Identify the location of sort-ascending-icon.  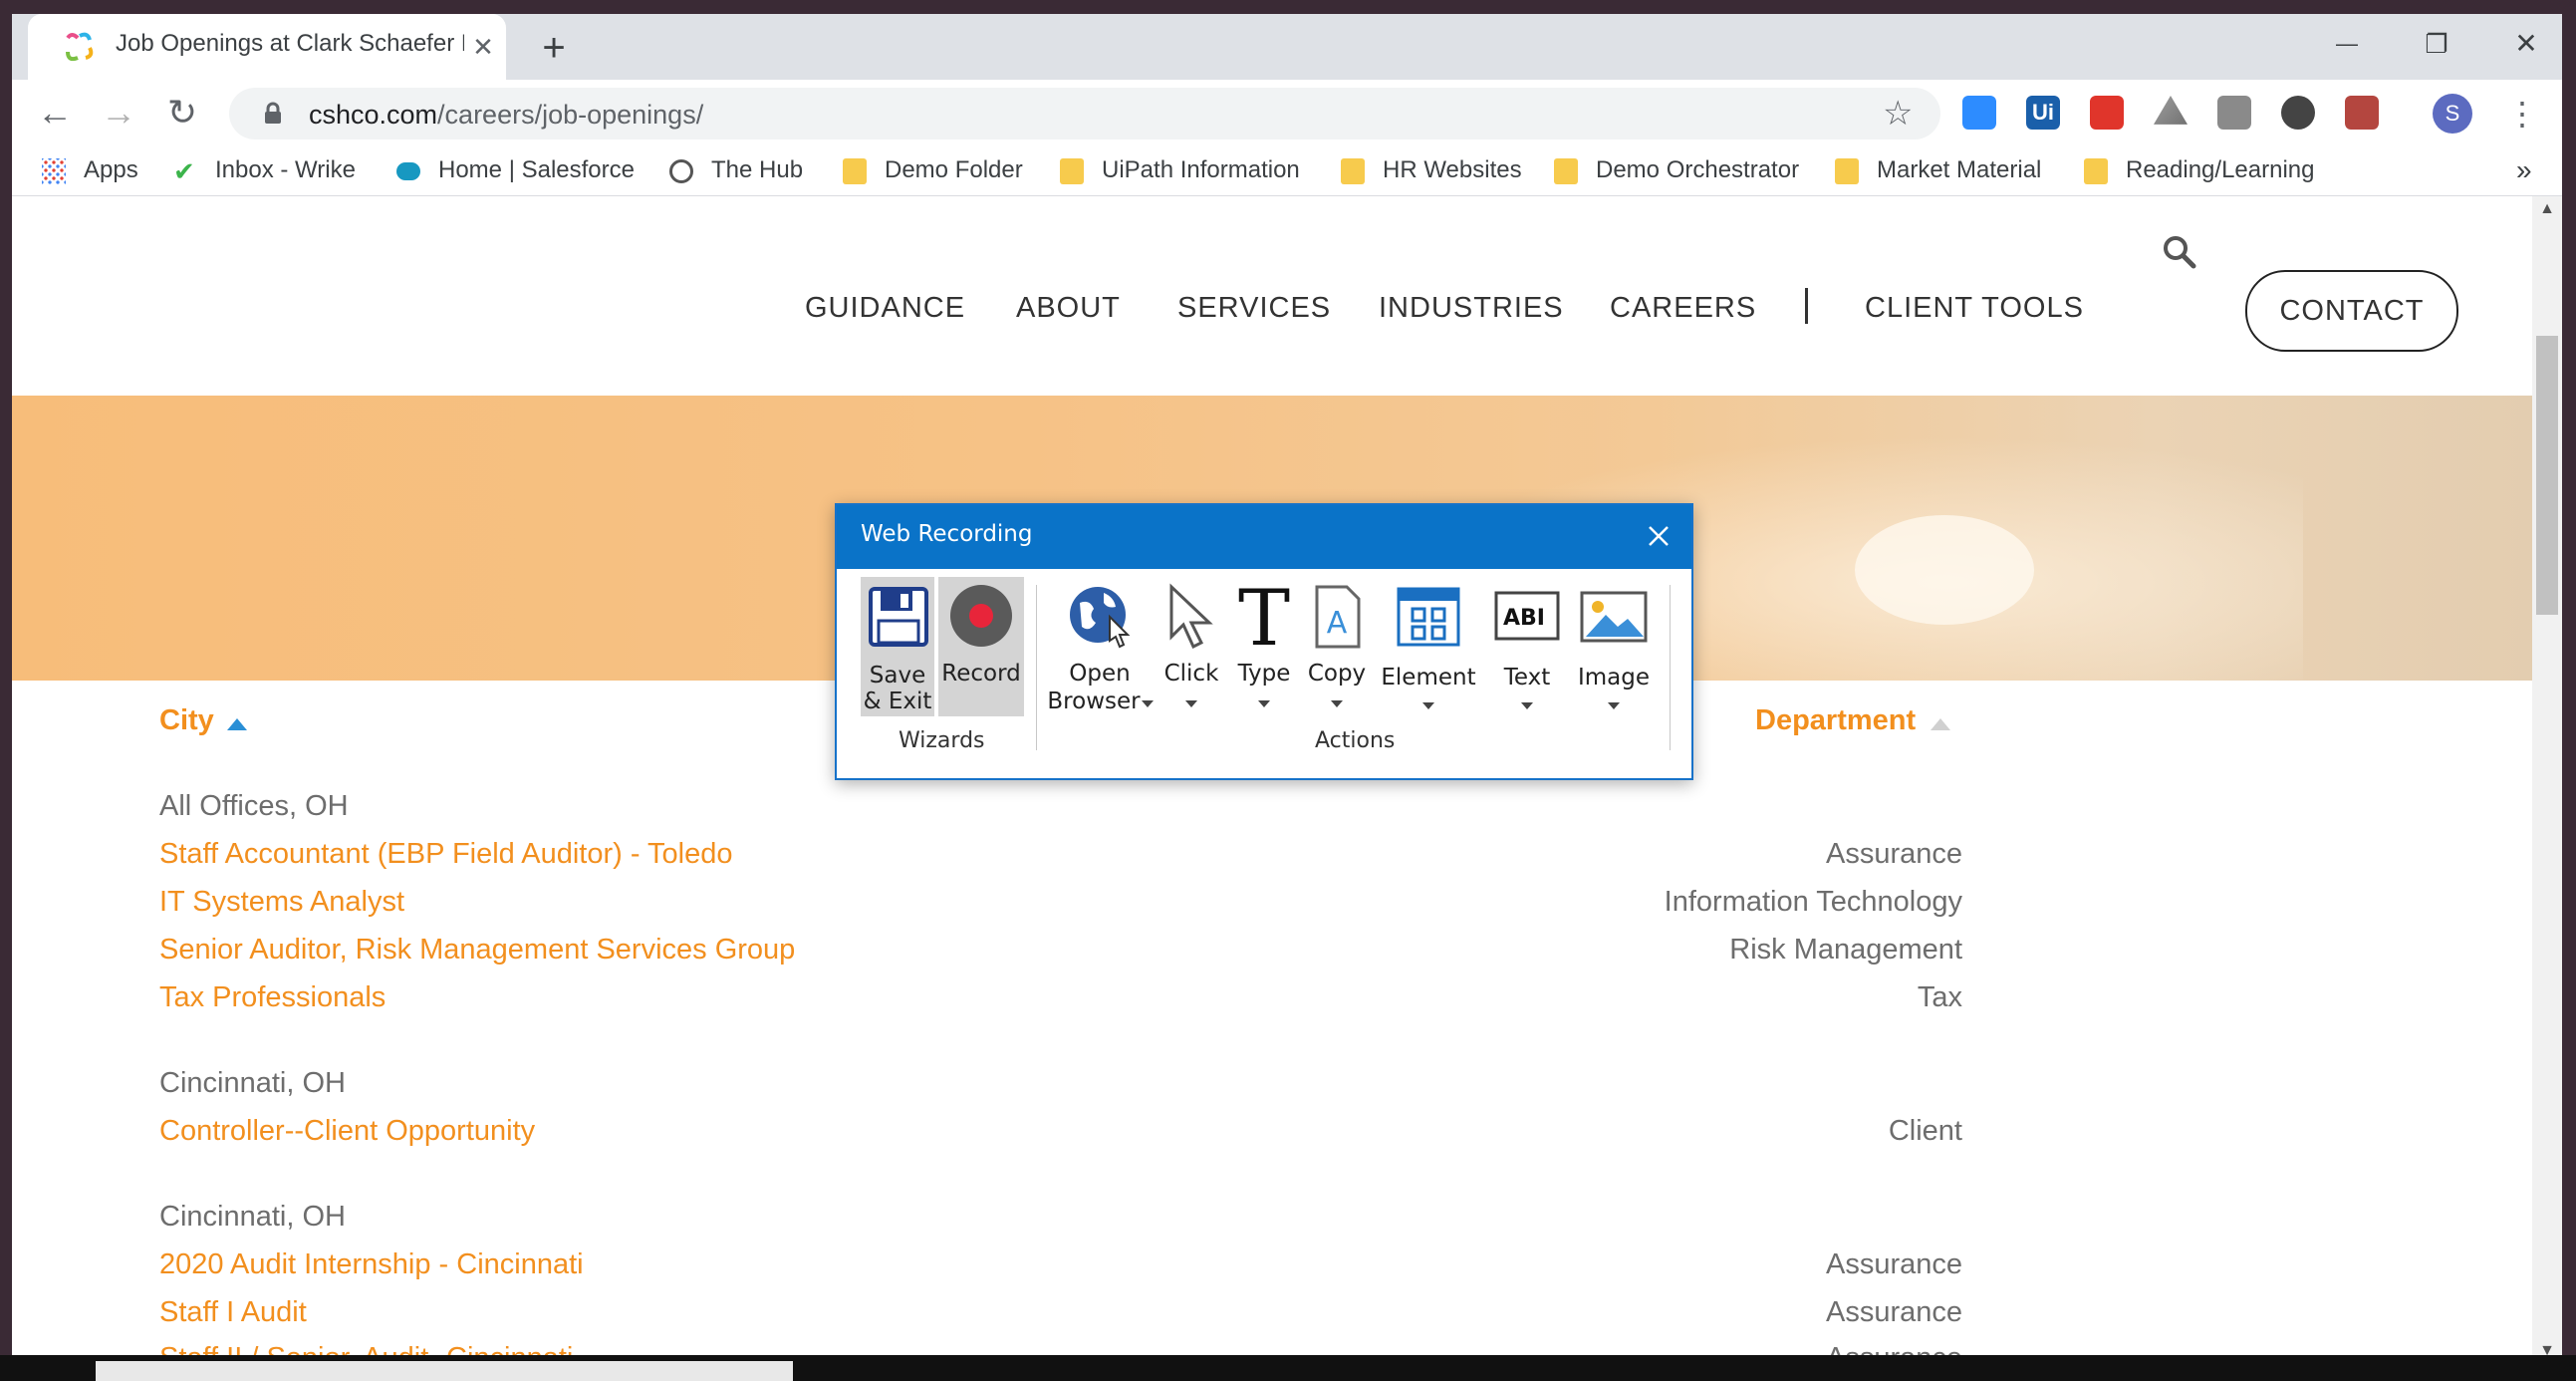
(237, 724).